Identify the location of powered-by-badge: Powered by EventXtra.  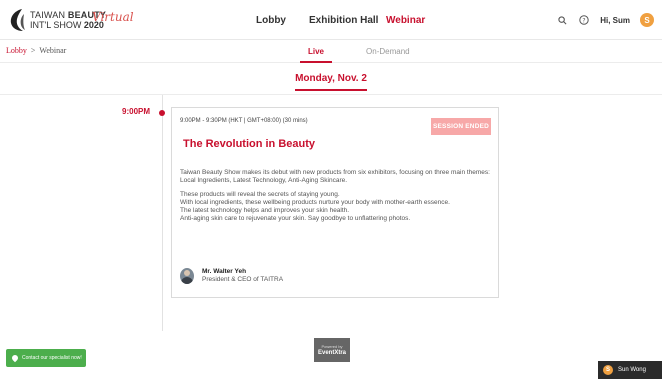
(332, 350).